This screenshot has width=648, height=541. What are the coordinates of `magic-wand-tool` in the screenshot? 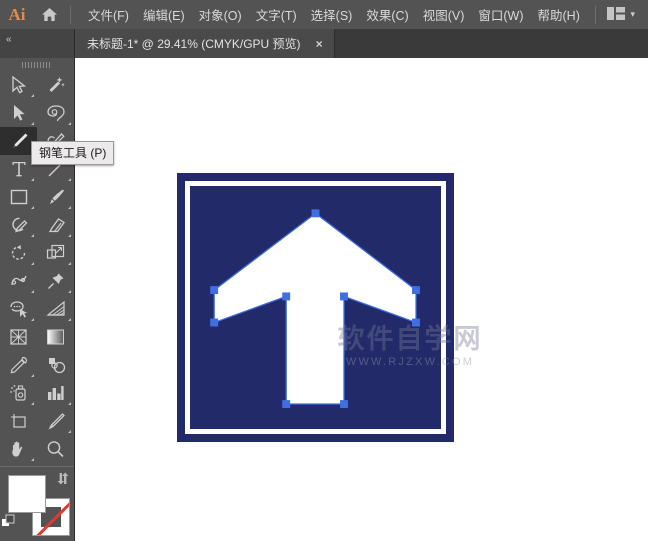 It's located at (55, 85).